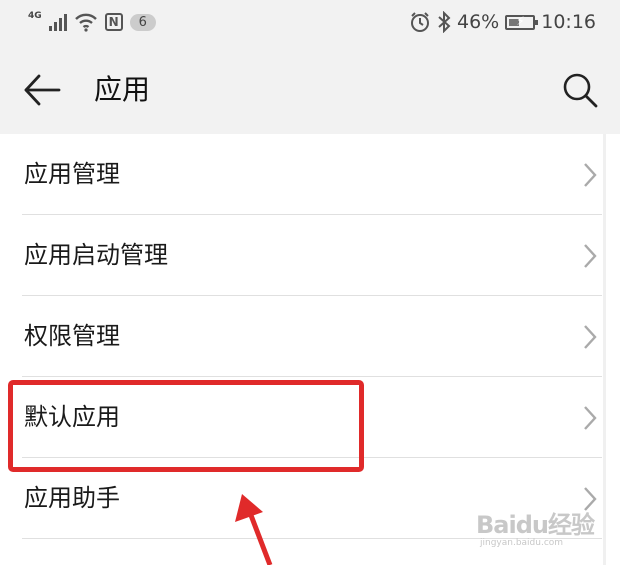 The height and width of the screenshot is (565, 620). I want to click on clock: 10:16, so click(568, 22).